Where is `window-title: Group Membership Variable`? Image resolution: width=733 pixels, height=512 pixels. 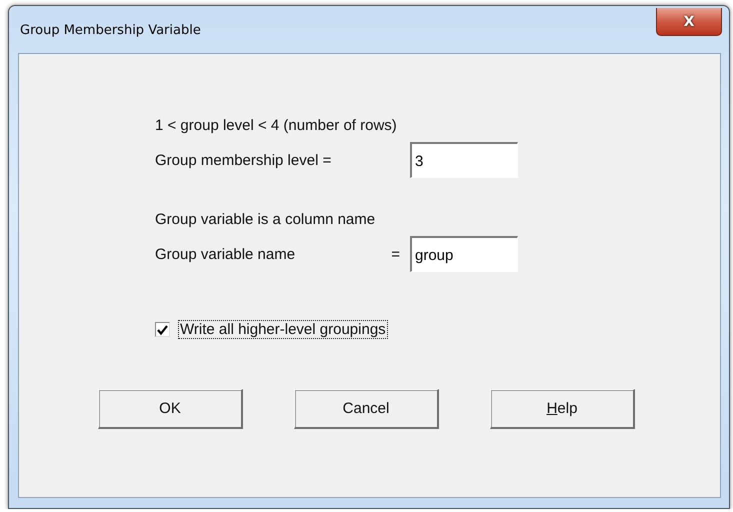
window-title: Group Membership Variable is located at coordinates (110, 30).